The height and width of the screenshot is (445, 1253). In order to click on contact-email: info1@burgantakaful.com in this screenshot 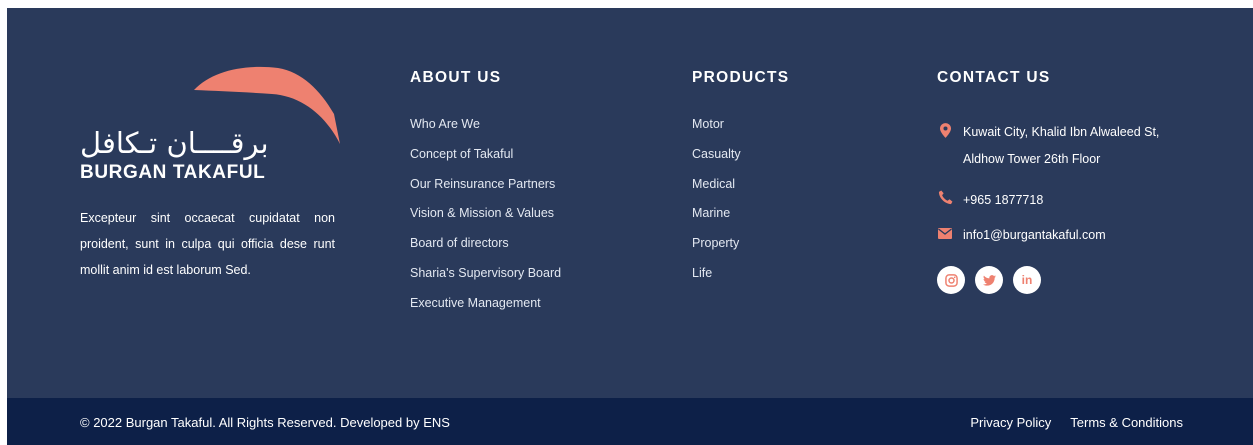, I will do `click(1021, 235)`.